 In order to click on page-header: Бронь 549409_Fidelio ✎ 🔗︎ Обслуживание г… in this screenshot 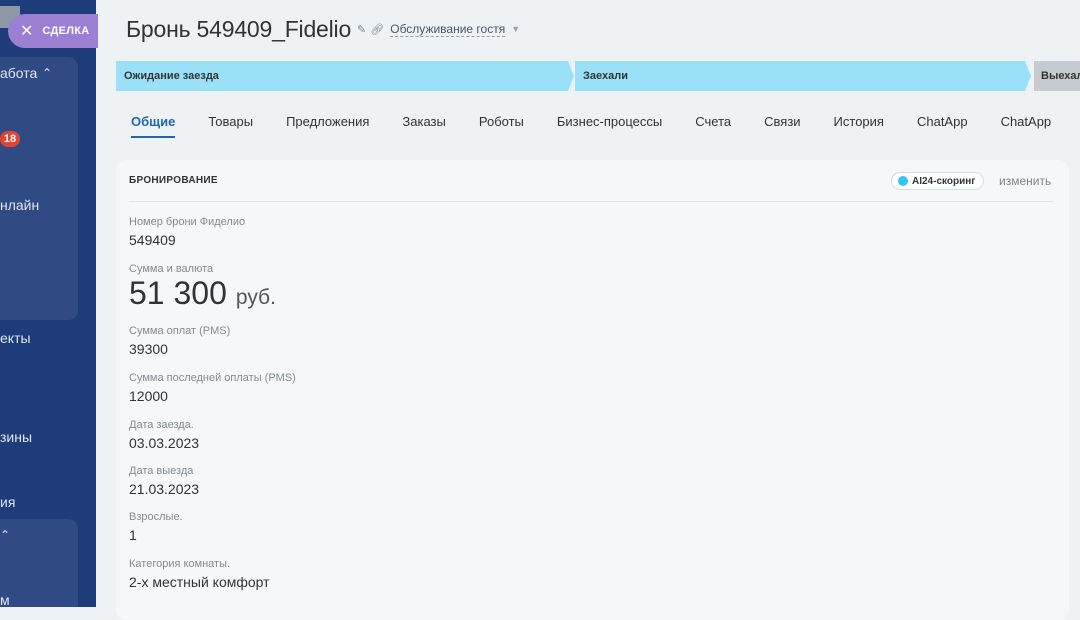, I will do `click(323, 29)`.